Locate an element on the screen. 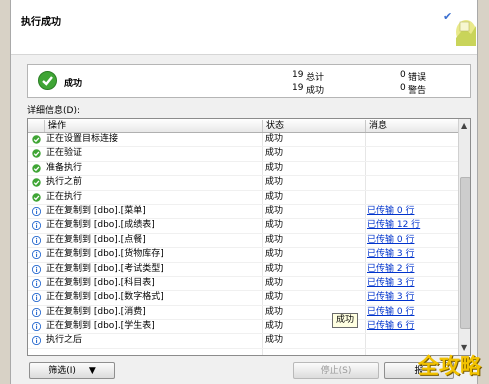  table-row: 正在复制到 [dbo].[菜单] 成功 已传输 0 行 is located at coordinates (243, 212).